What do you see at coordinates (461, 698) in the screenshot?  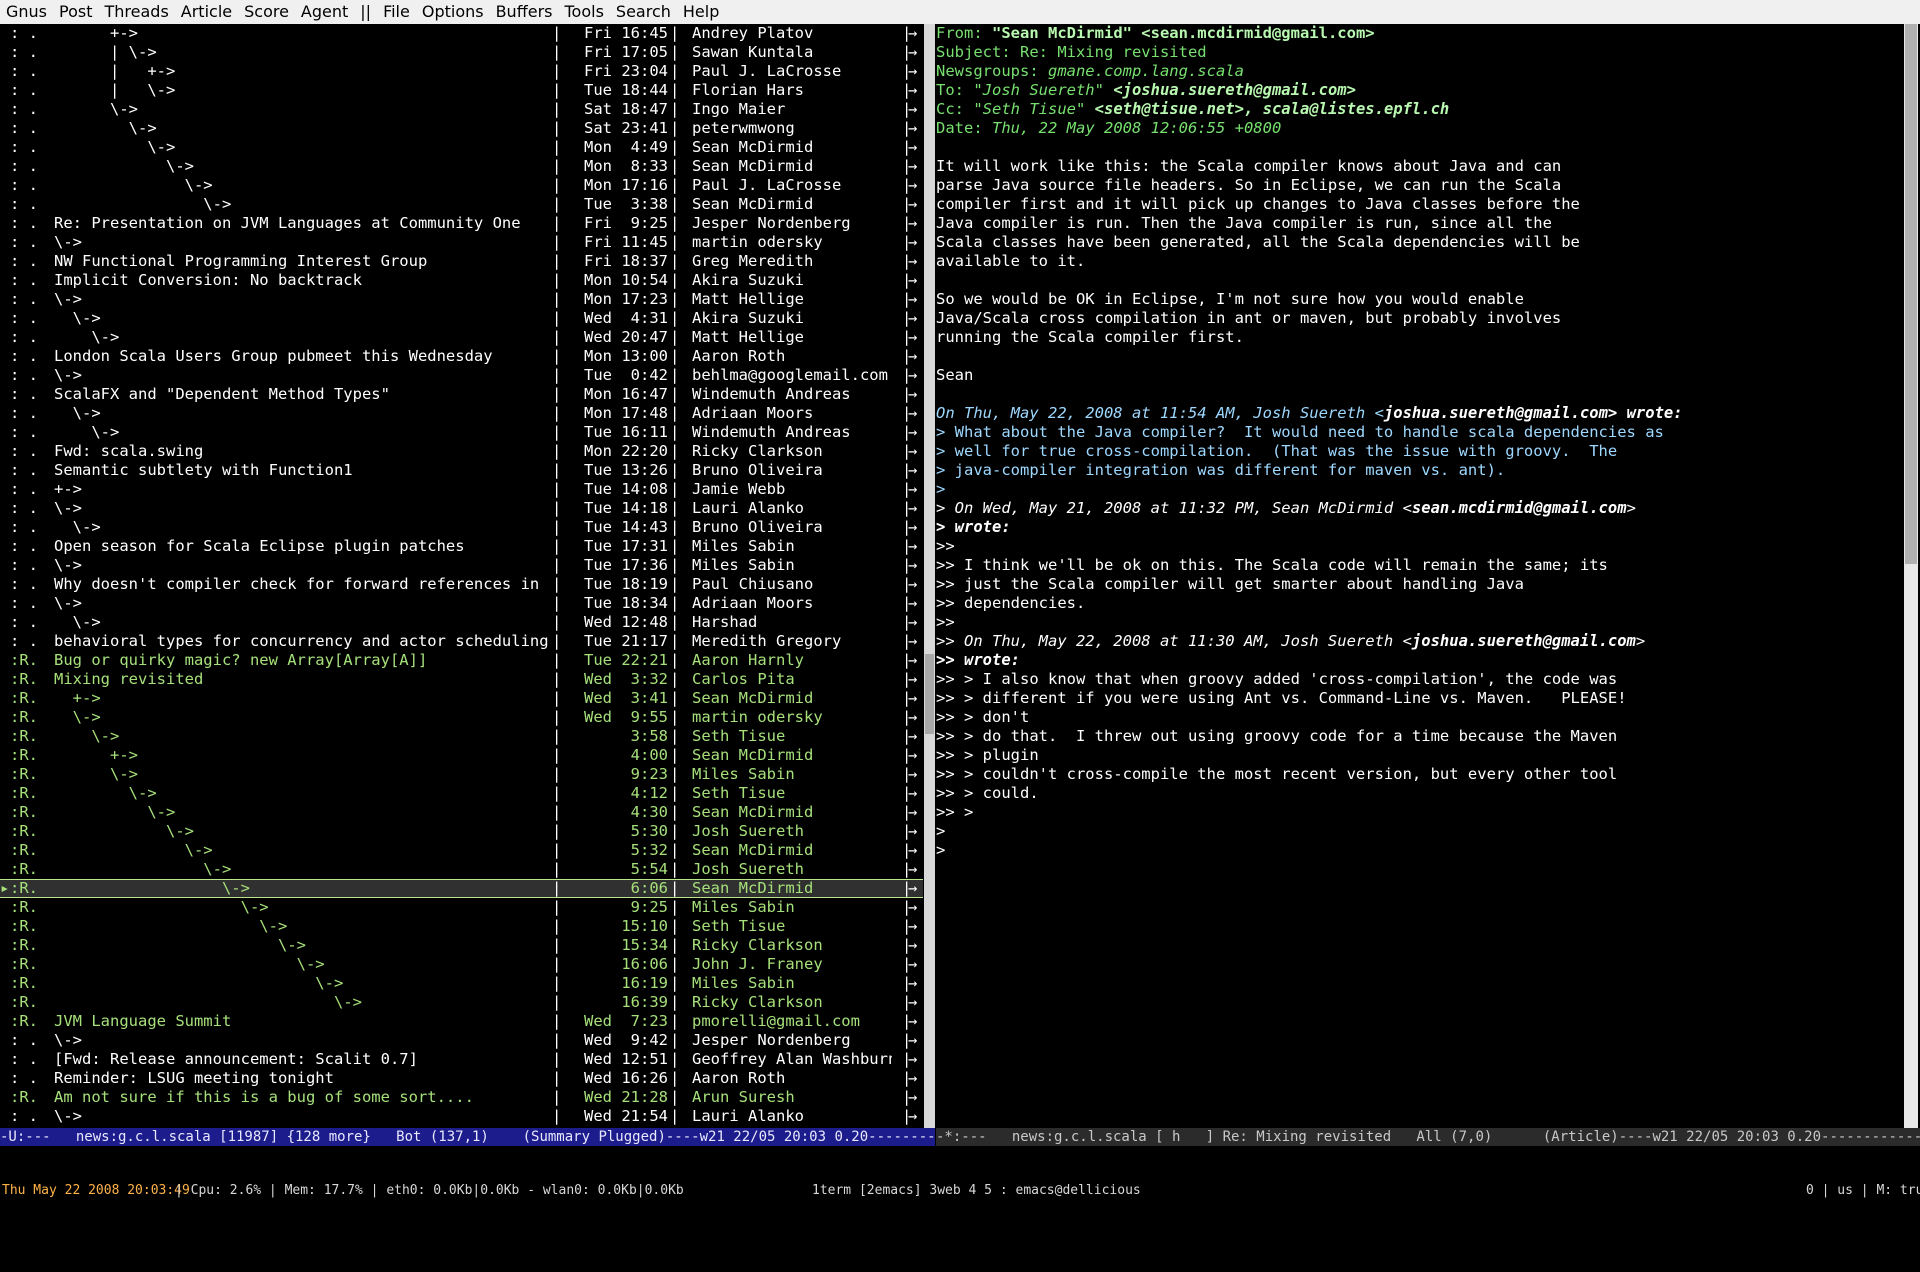 I see `summary-line: :R. +-> | Wed 3:41 | Sean McDirmid | →` at bounding box center [461, 698].